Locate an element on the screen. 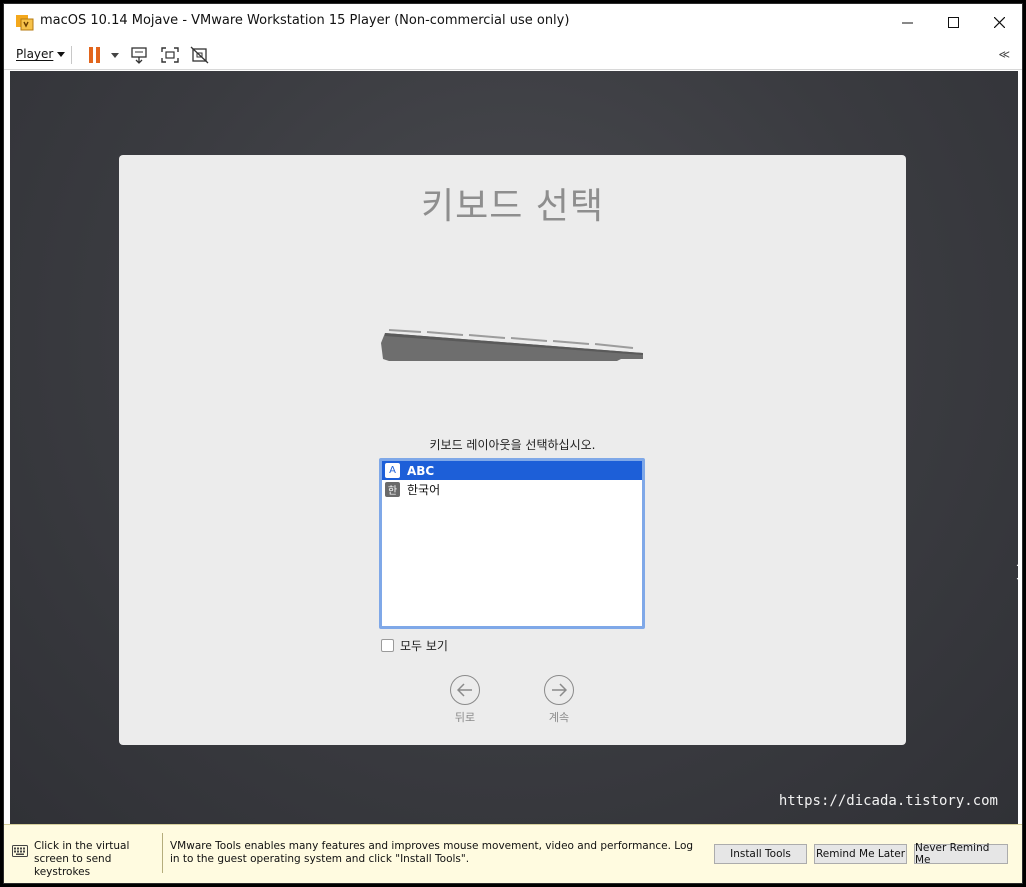  fullscreen-icon is located at coordinates (170, 55).